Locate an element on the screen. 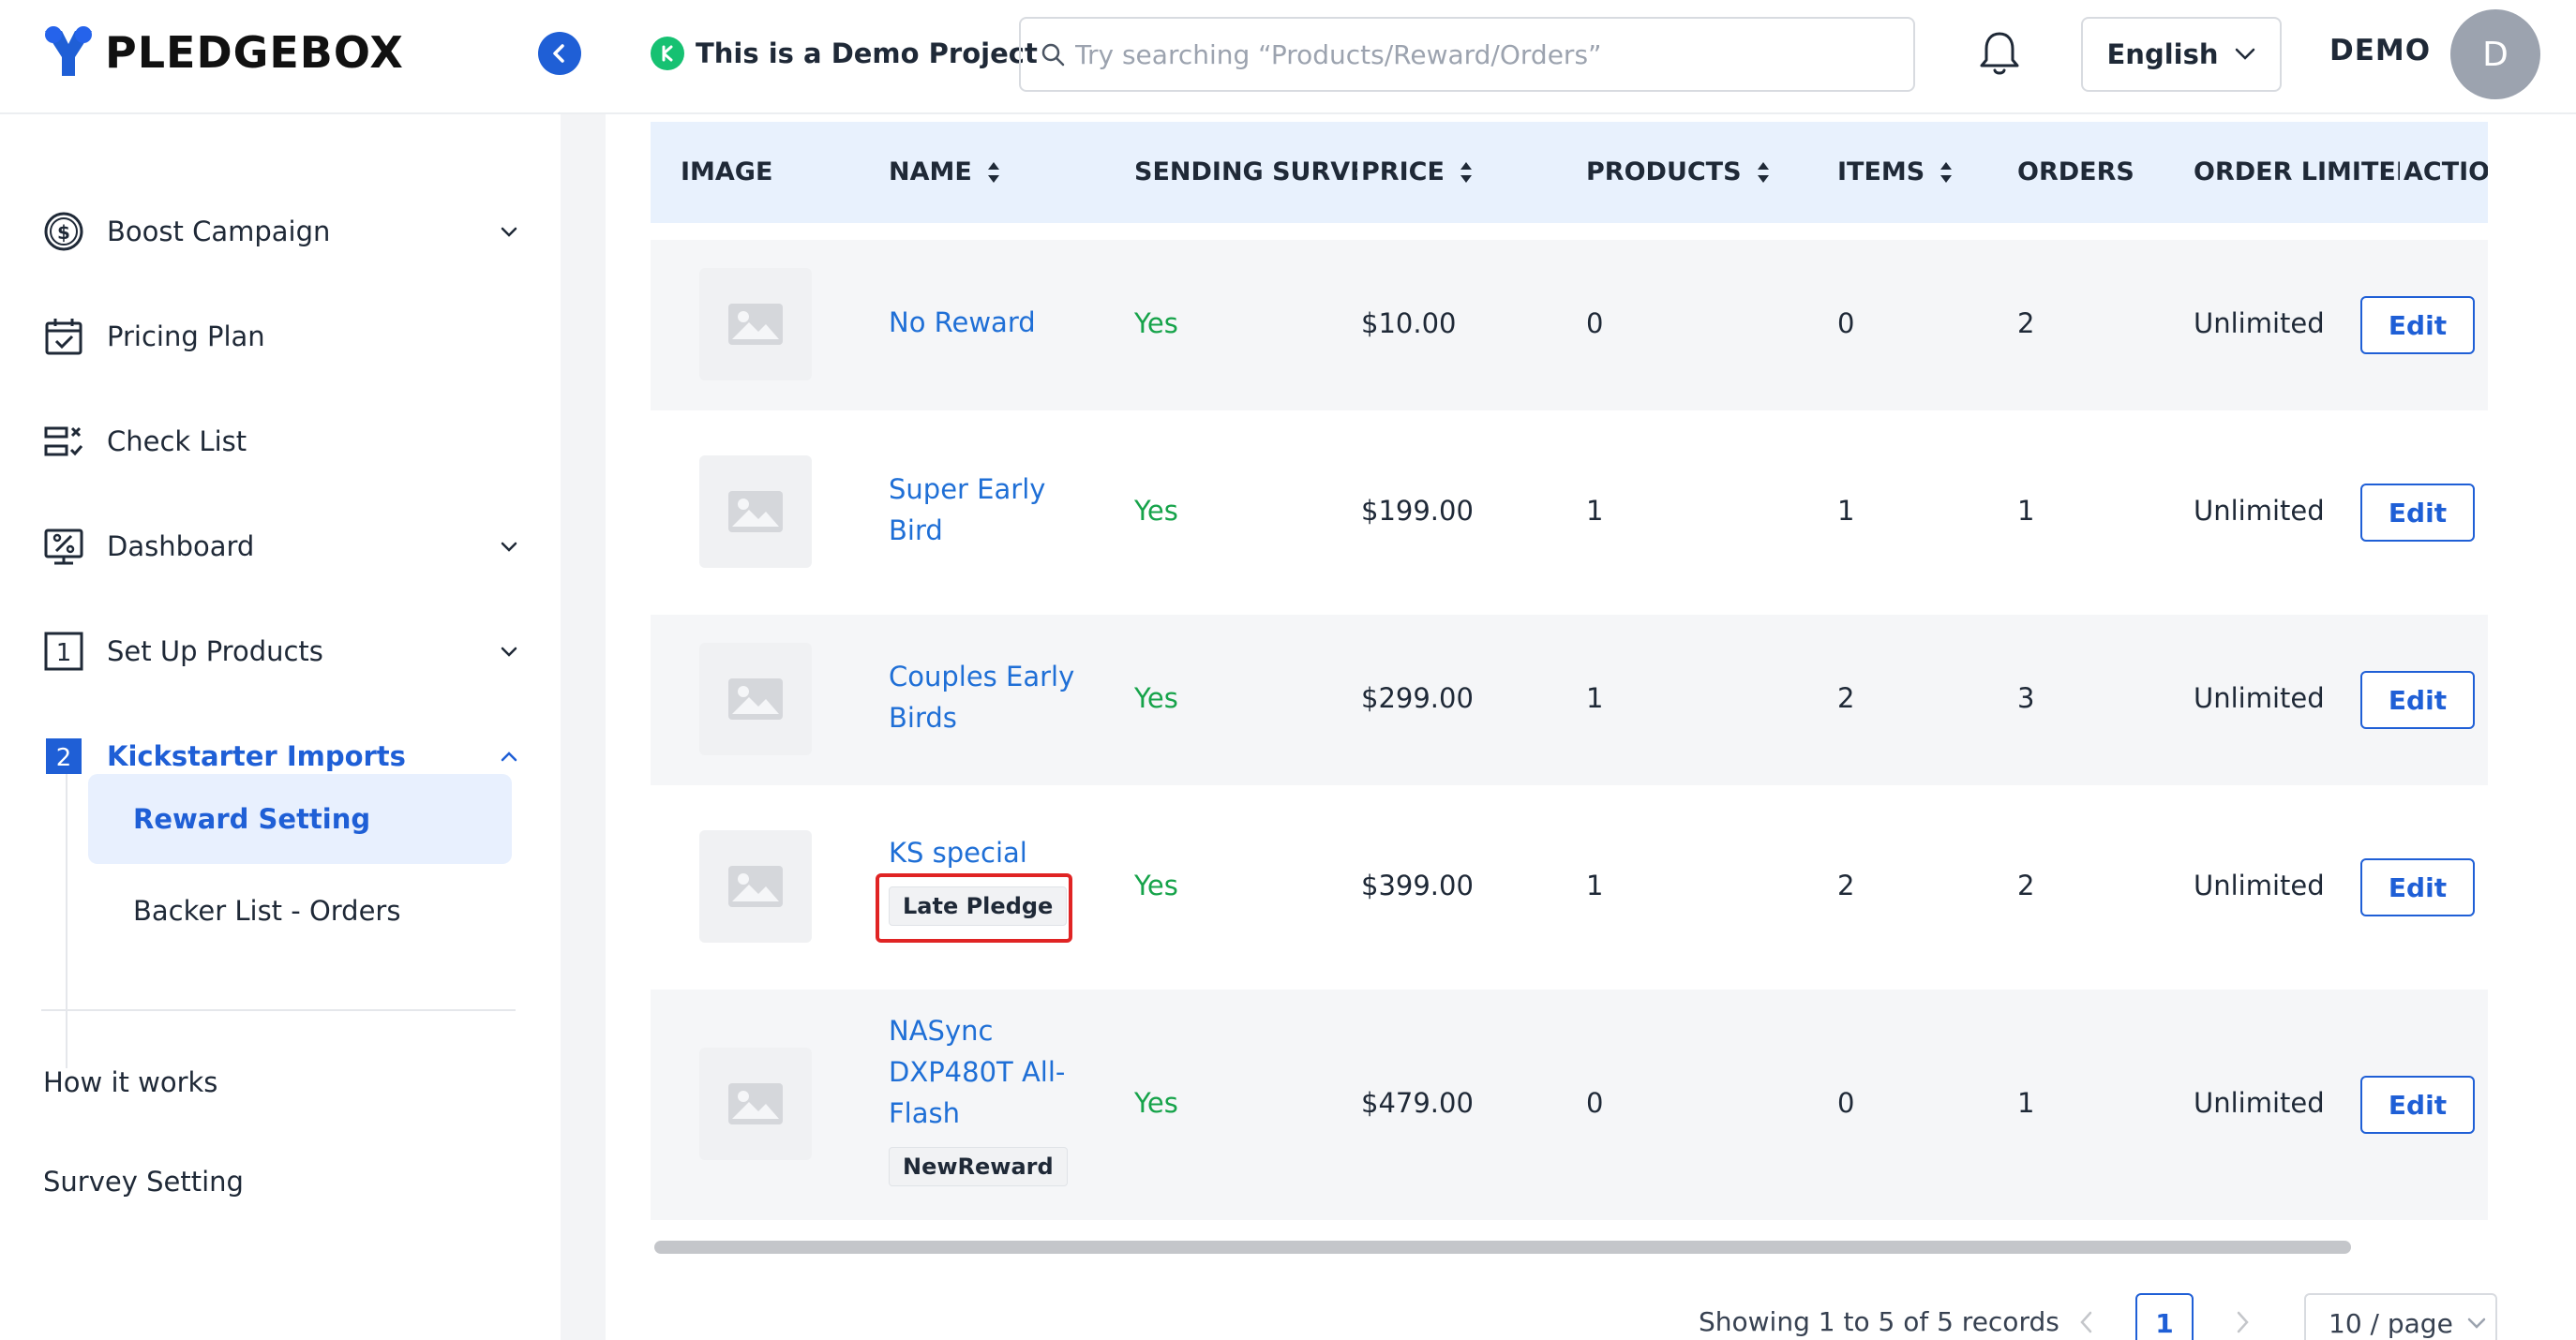 The width and height of the screenshot is (2576, 1340). sidebar-item-label: Dashboard is located at coordinates (181, 546).